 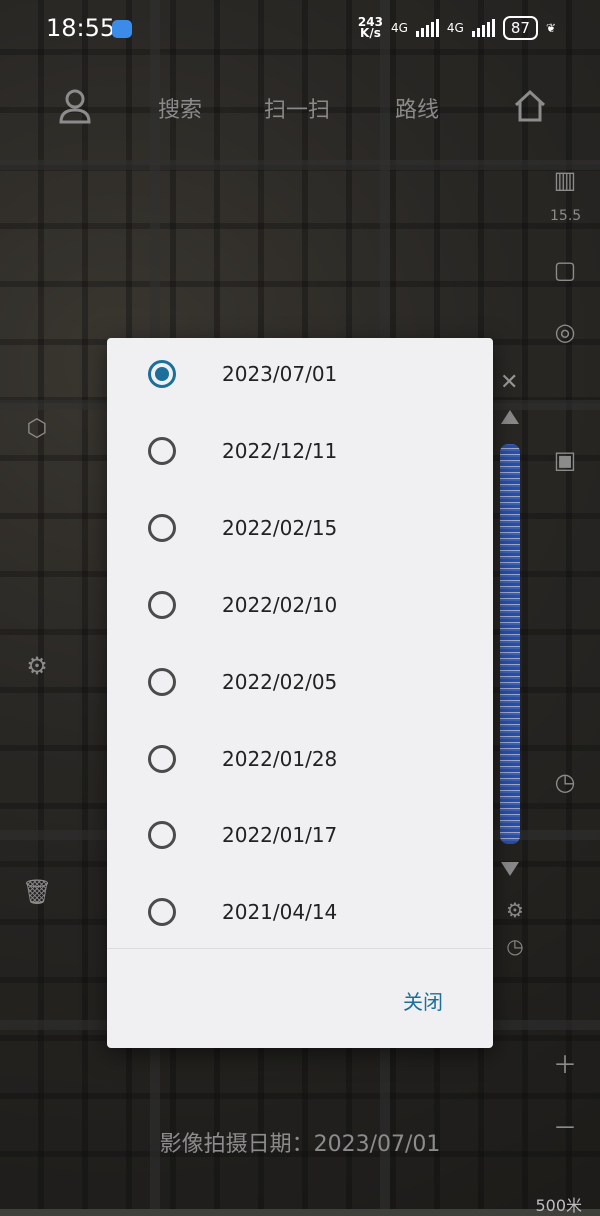 I want to click on nav-route: 路线, so click(x=417, y=108).